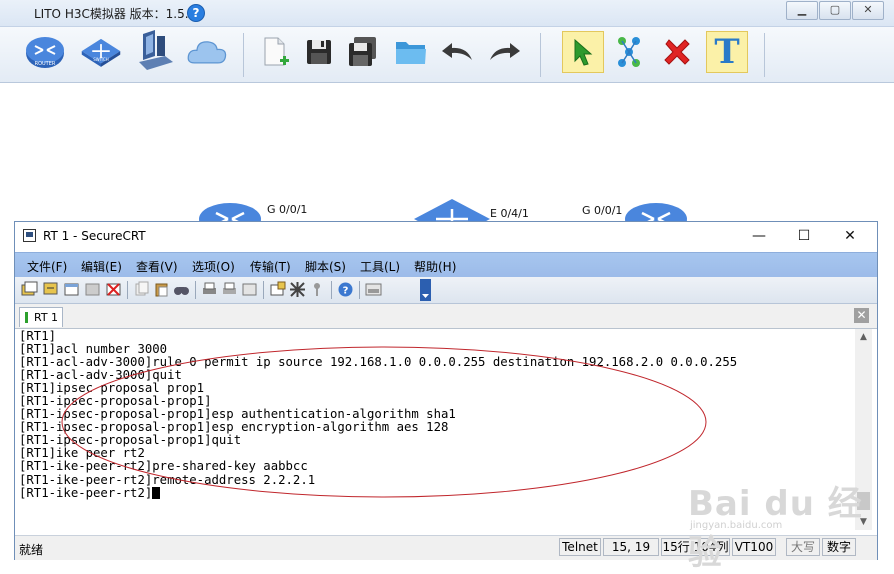  Describe the element at coordinates (435, 266) in the screenshot. I see `menu-help: 帮助(H)` at that location.